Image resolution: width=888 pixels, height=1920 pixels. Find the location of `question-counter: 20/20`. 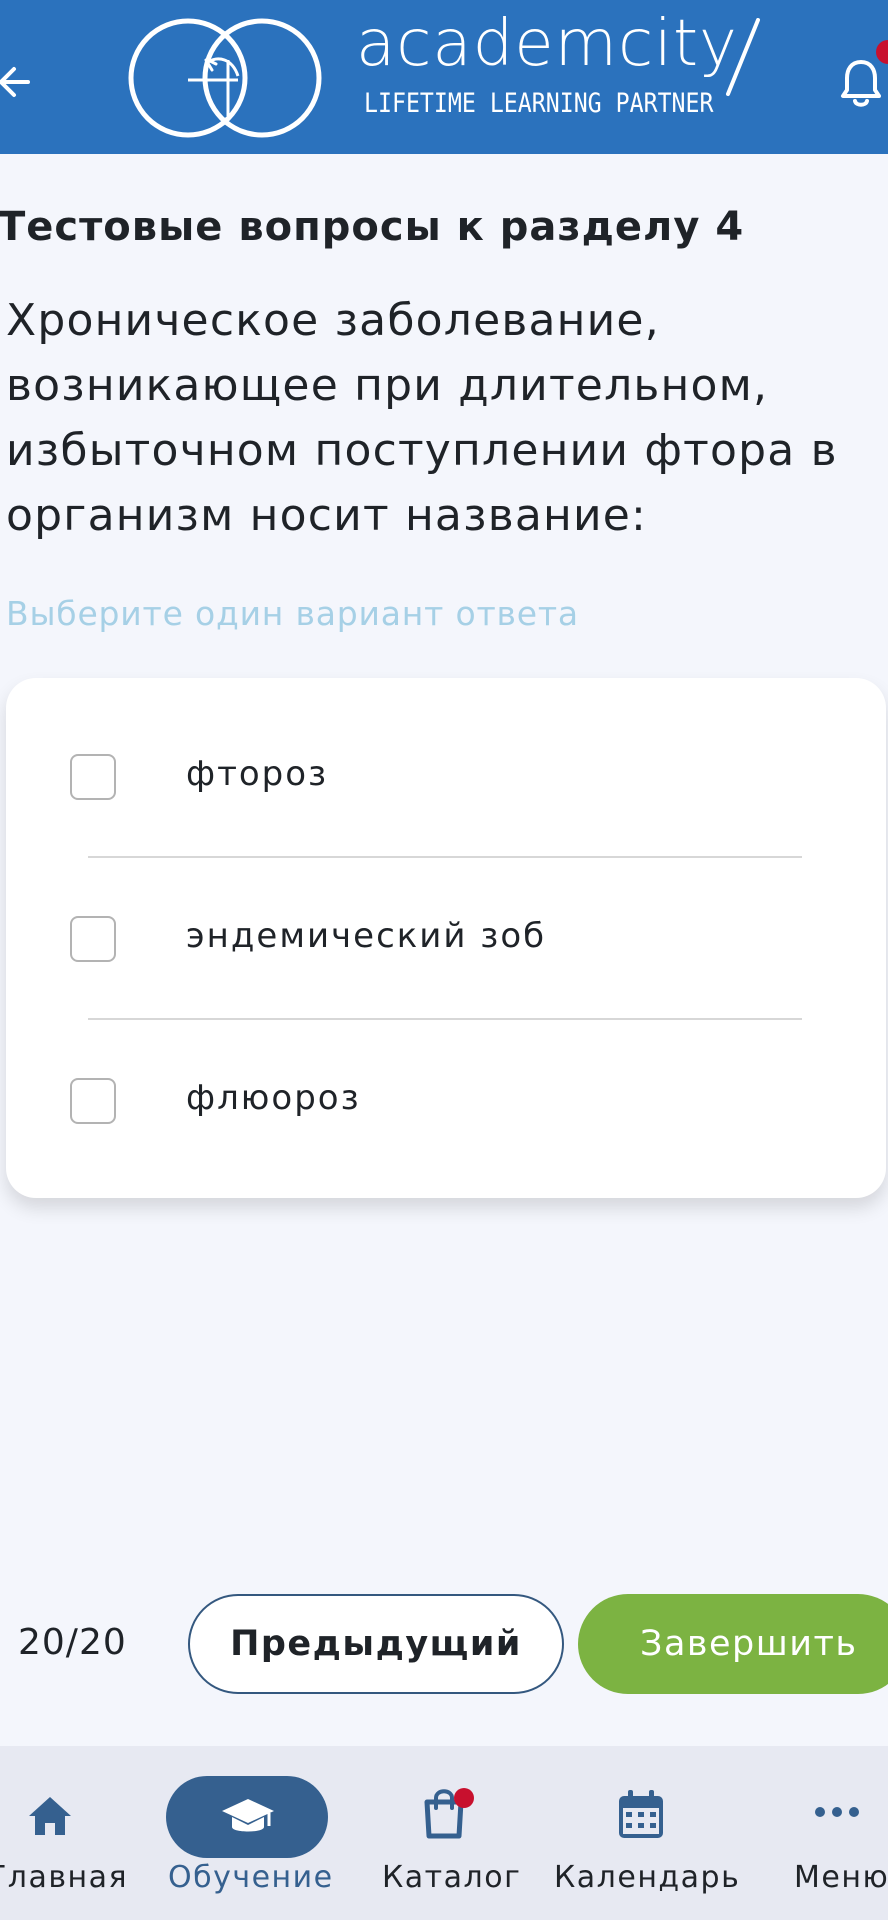

question-counter: 20/20 is located at coordinates (72, 1642).